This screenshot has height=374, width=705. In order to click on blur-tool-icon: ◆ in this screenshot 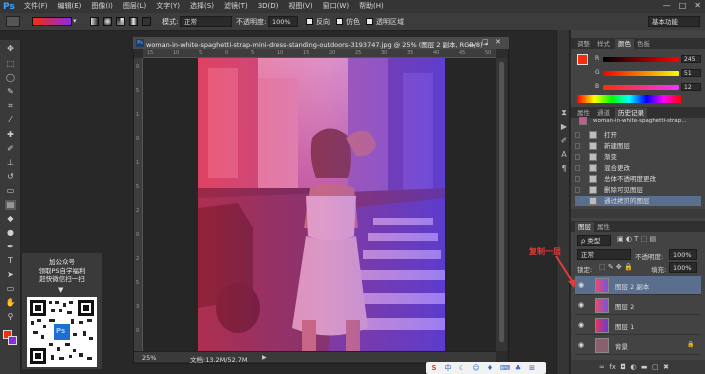, I will do `click(10, 219)`.